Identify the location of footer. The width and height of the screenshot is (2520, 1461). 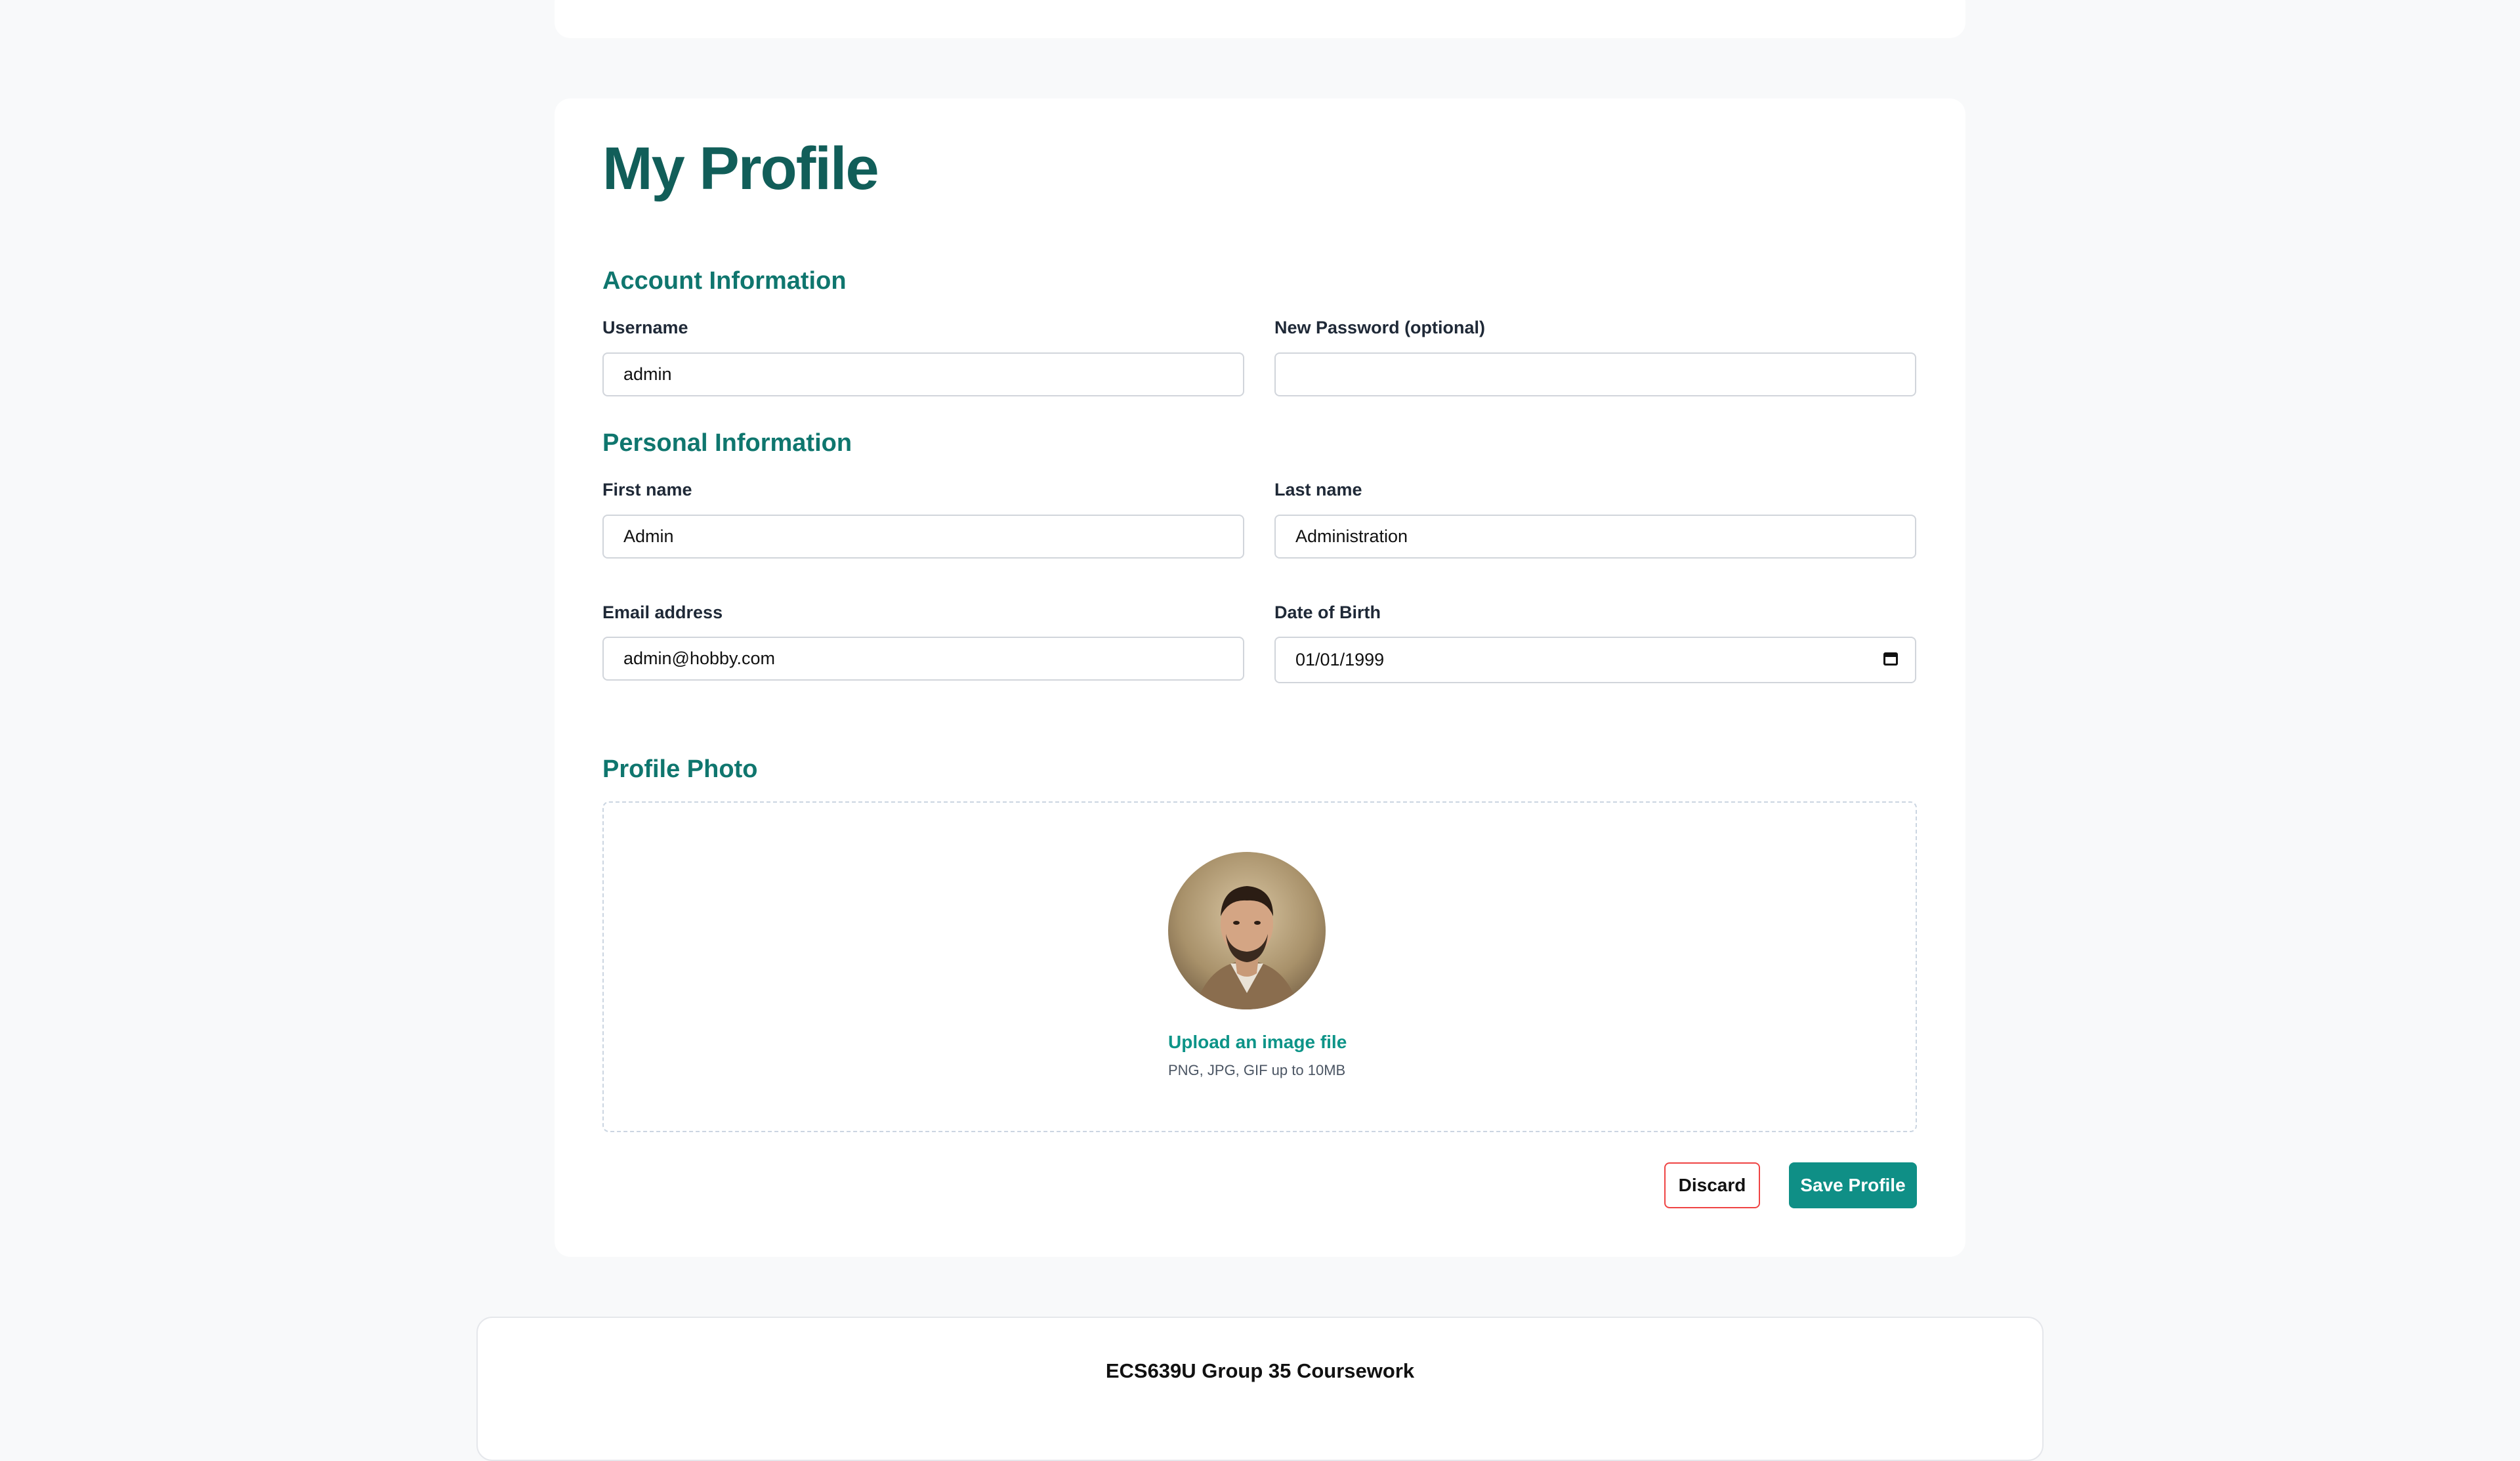
(1260, 1389).